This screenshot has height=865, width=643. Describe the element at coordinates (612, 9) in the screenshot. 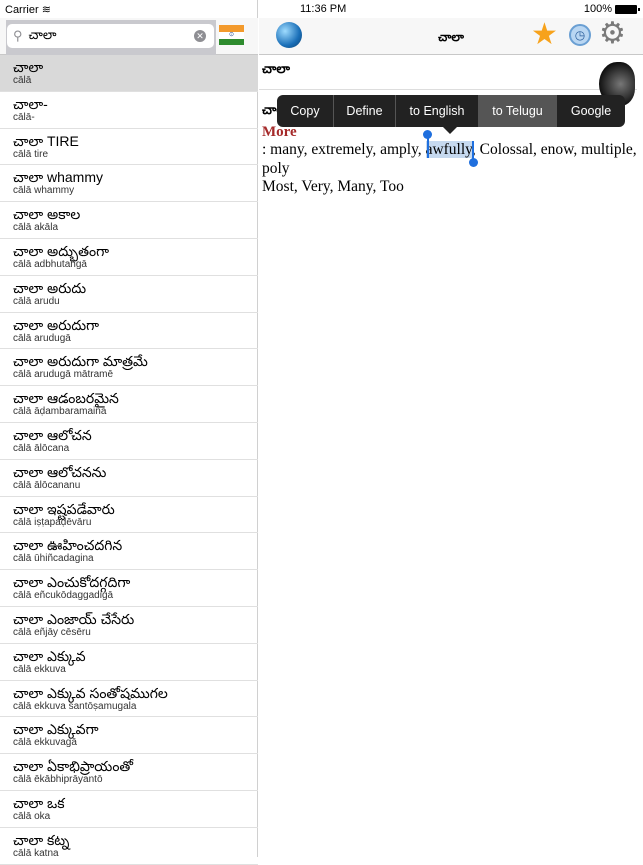

I see `battery: 100%` at that location.